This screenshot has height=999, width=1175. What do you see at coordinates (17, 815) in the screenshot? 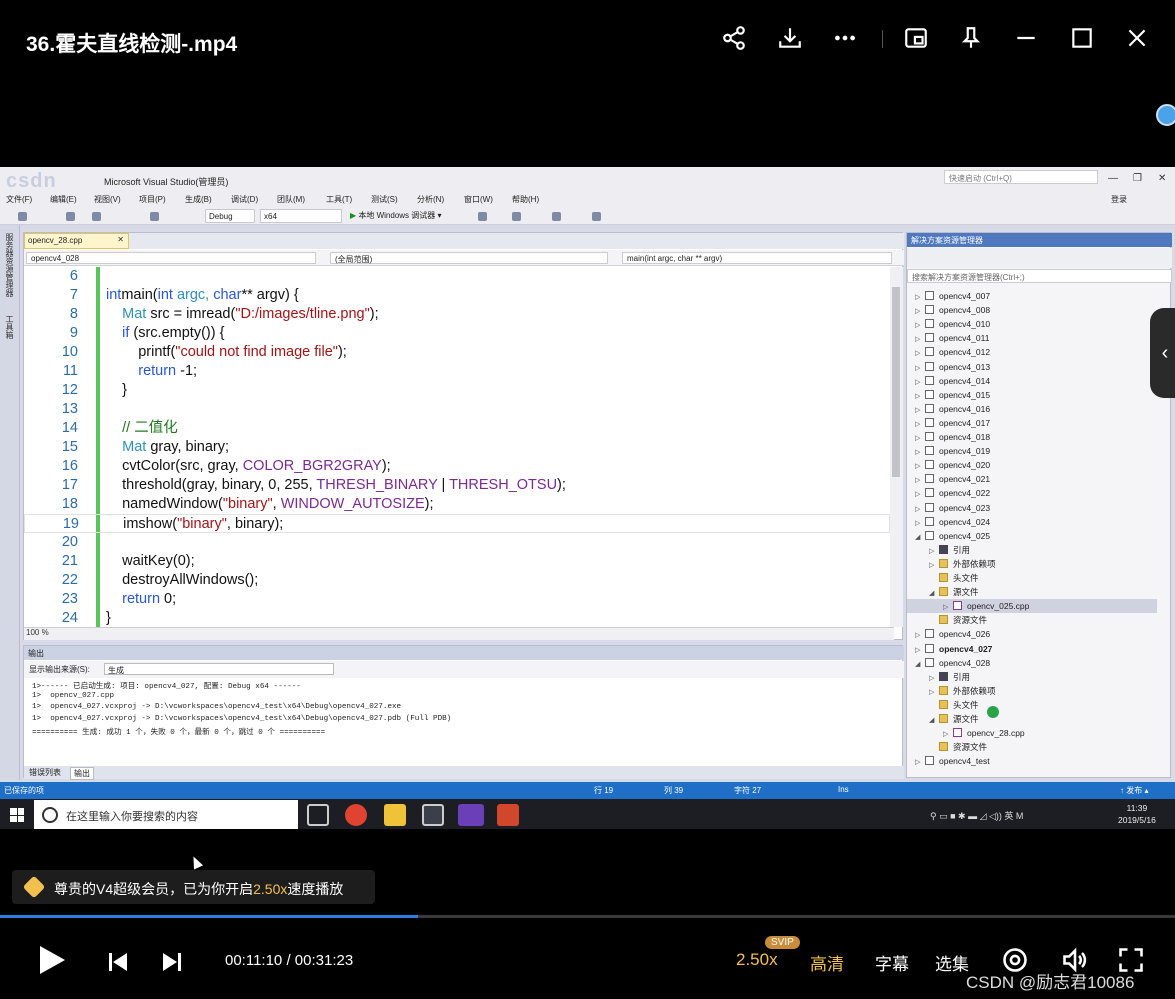
I see `windows-start-icon` at bounding box center [17, 815].